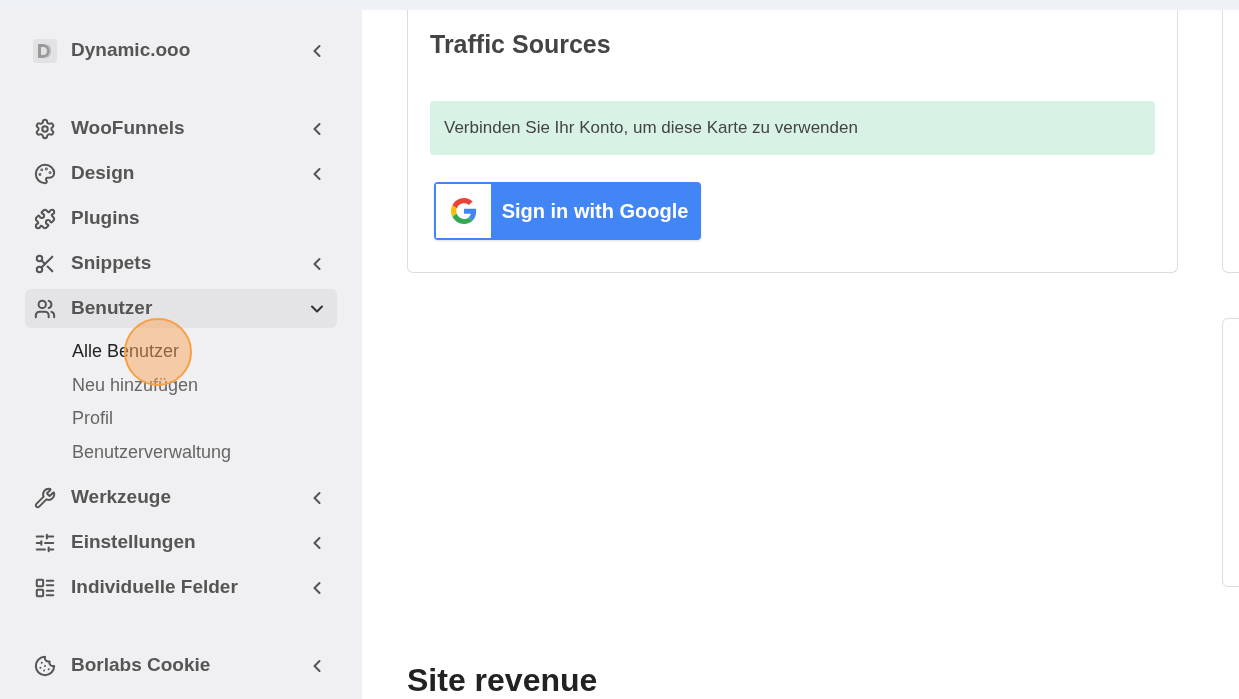 The image size is (1239, 699). I want to click on card-title: Traffic Sources, so click(521, 44).